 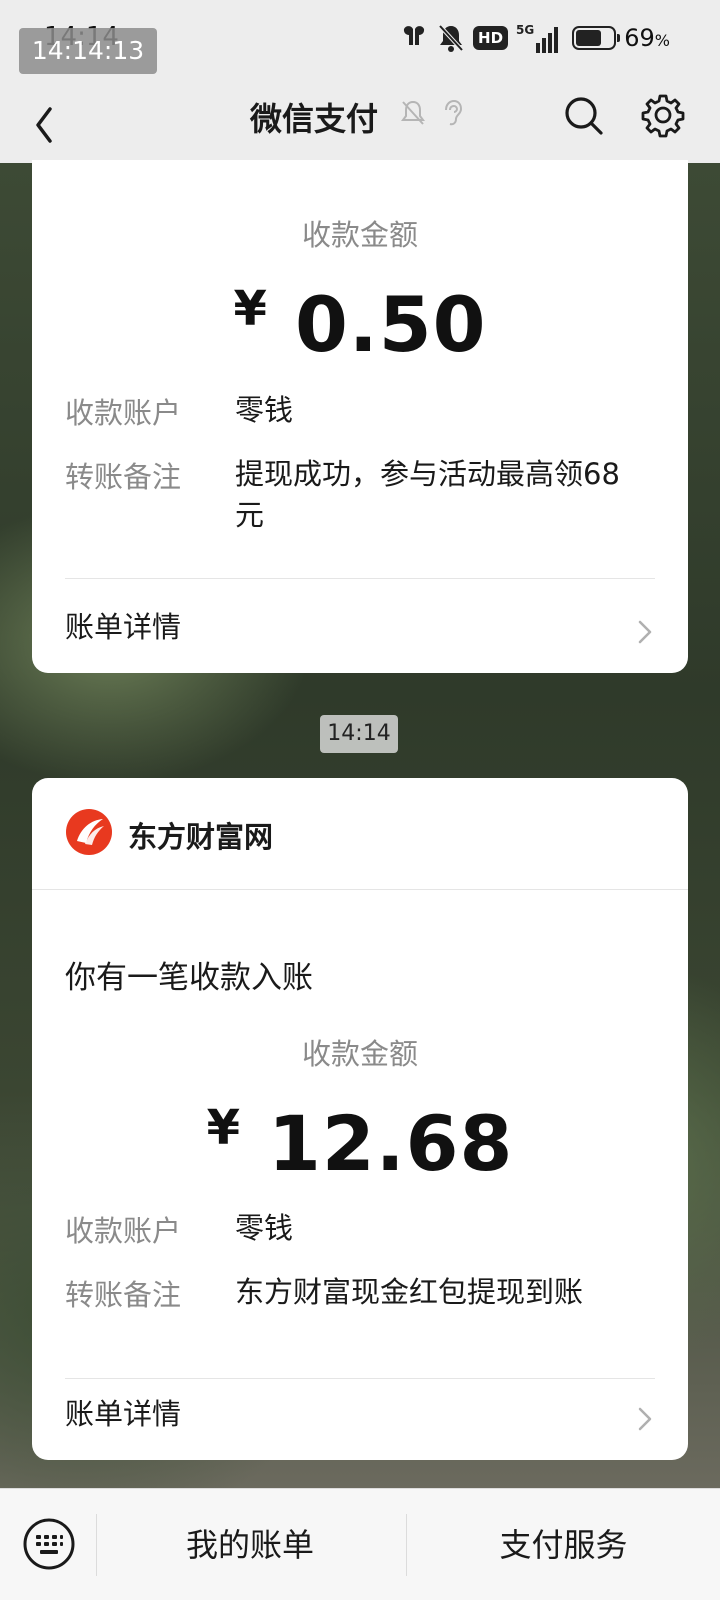 What do you see at coordinates (663, 115) in the screenshot?
I see `gear-icon` at bounding box center [663, 115].